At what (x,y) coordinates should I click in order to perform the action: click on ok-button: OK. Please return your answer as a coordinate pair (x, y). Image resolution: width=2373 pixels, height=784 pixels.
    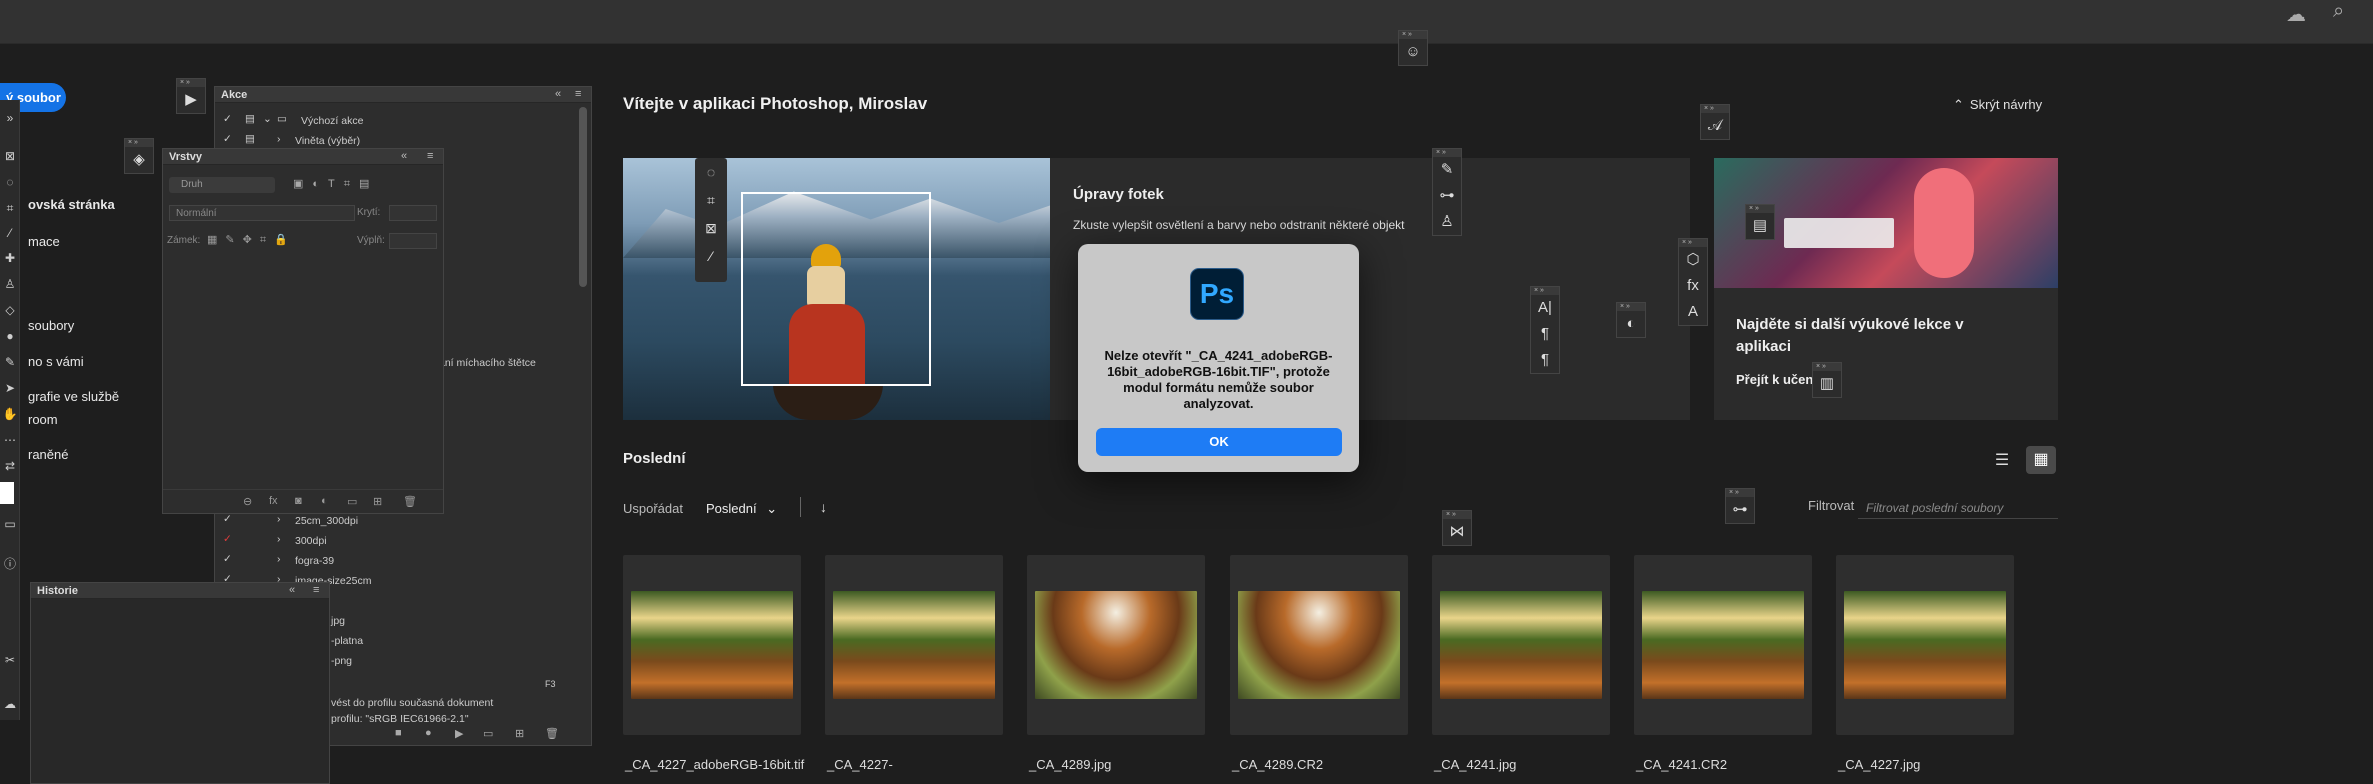
    Looking at the image, I should click on (1219, 442).